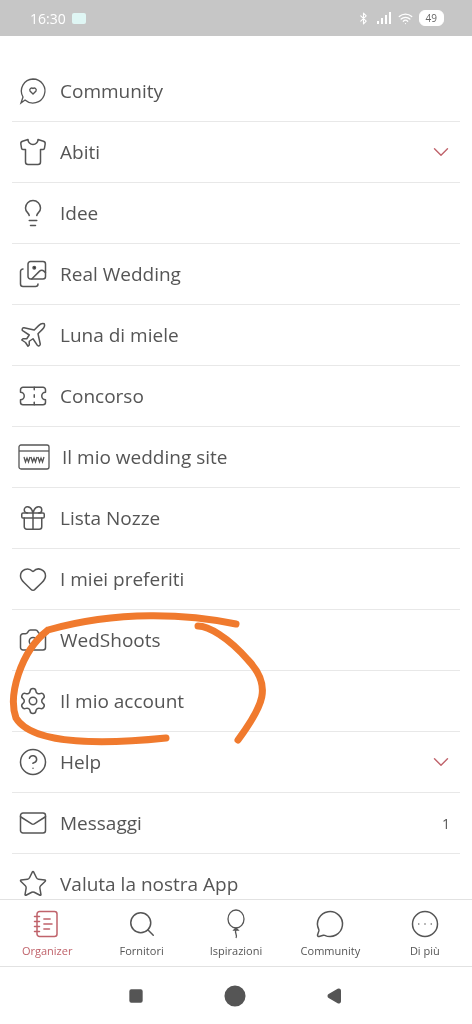  Describe the element at coordinates (236, 334) in the screenshot. I see `menu-item: Luna di miele` at that location.